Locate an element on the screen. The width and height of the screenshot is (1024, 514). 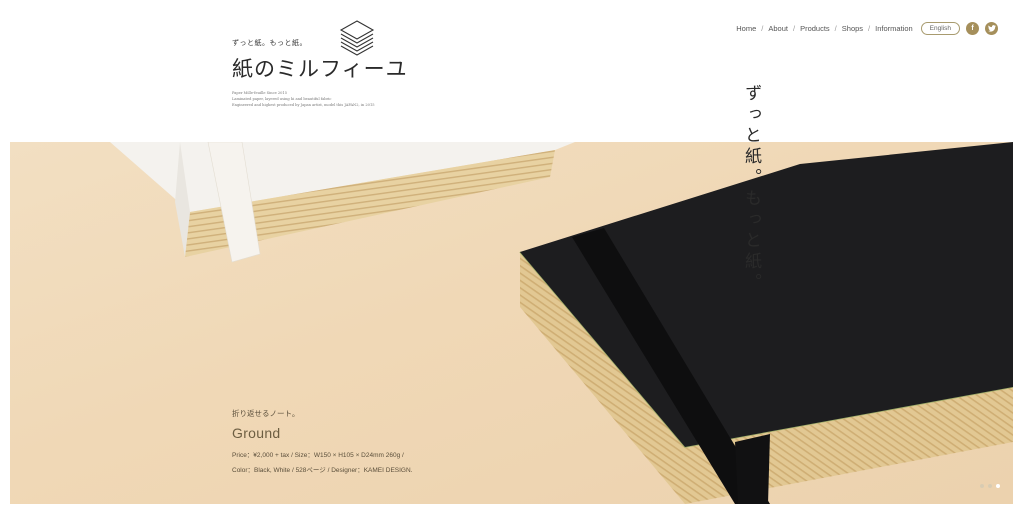
slider-pagination is located at coordinates (988, 486).